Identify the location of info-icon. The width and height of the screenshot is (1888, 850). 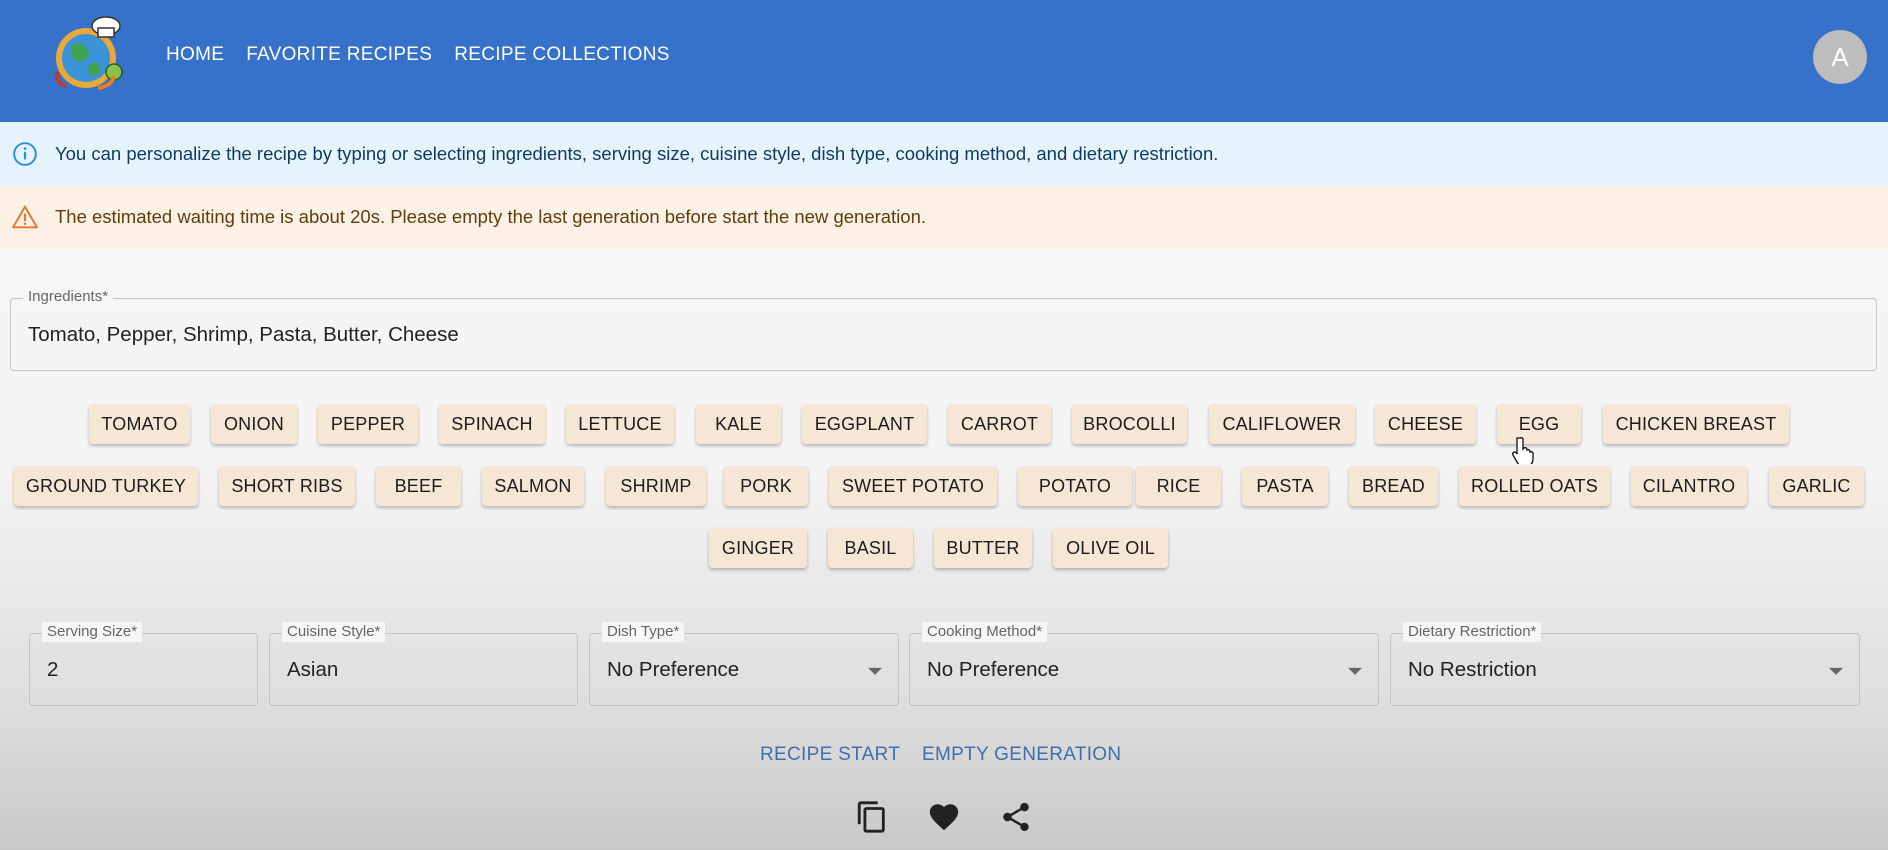
(25, 153).